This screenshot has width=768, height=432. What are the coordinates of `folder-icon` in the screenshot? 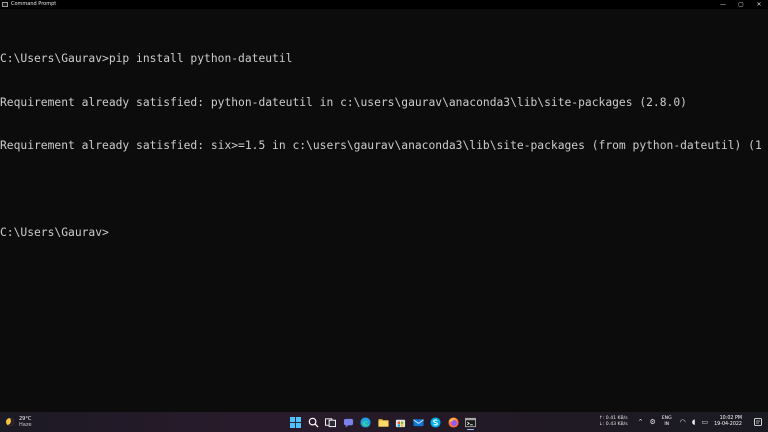 It's located at (383, 422).